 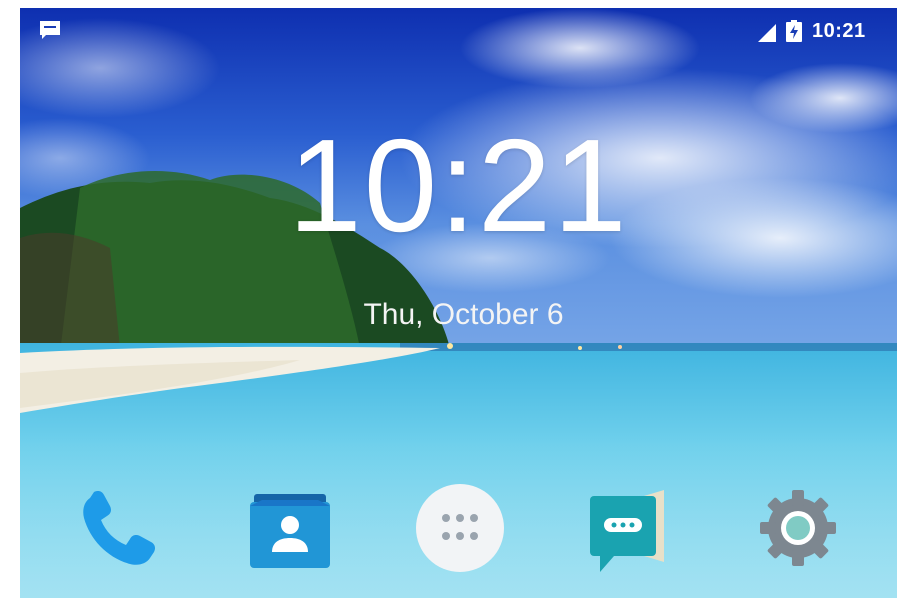 I want to click on dock-app-contacts: Contacts, so click(x=290, y=528).